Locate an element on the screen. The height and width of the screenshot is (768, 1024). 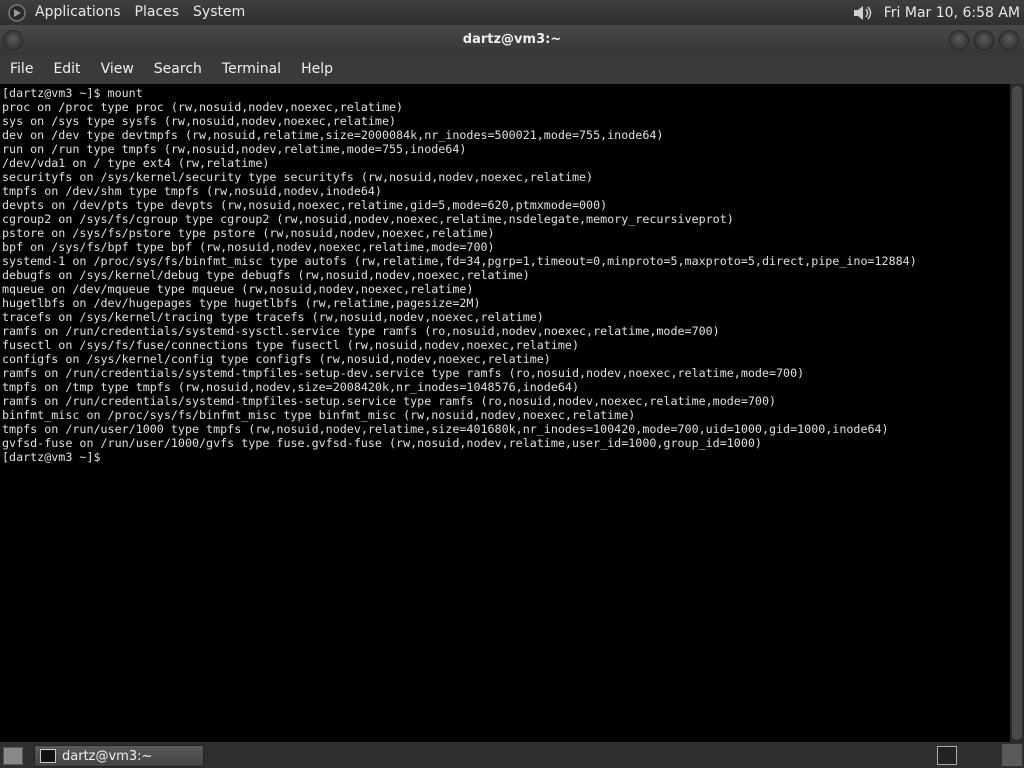
menu-terminal: Terminal is located at coordinates (251, 69).